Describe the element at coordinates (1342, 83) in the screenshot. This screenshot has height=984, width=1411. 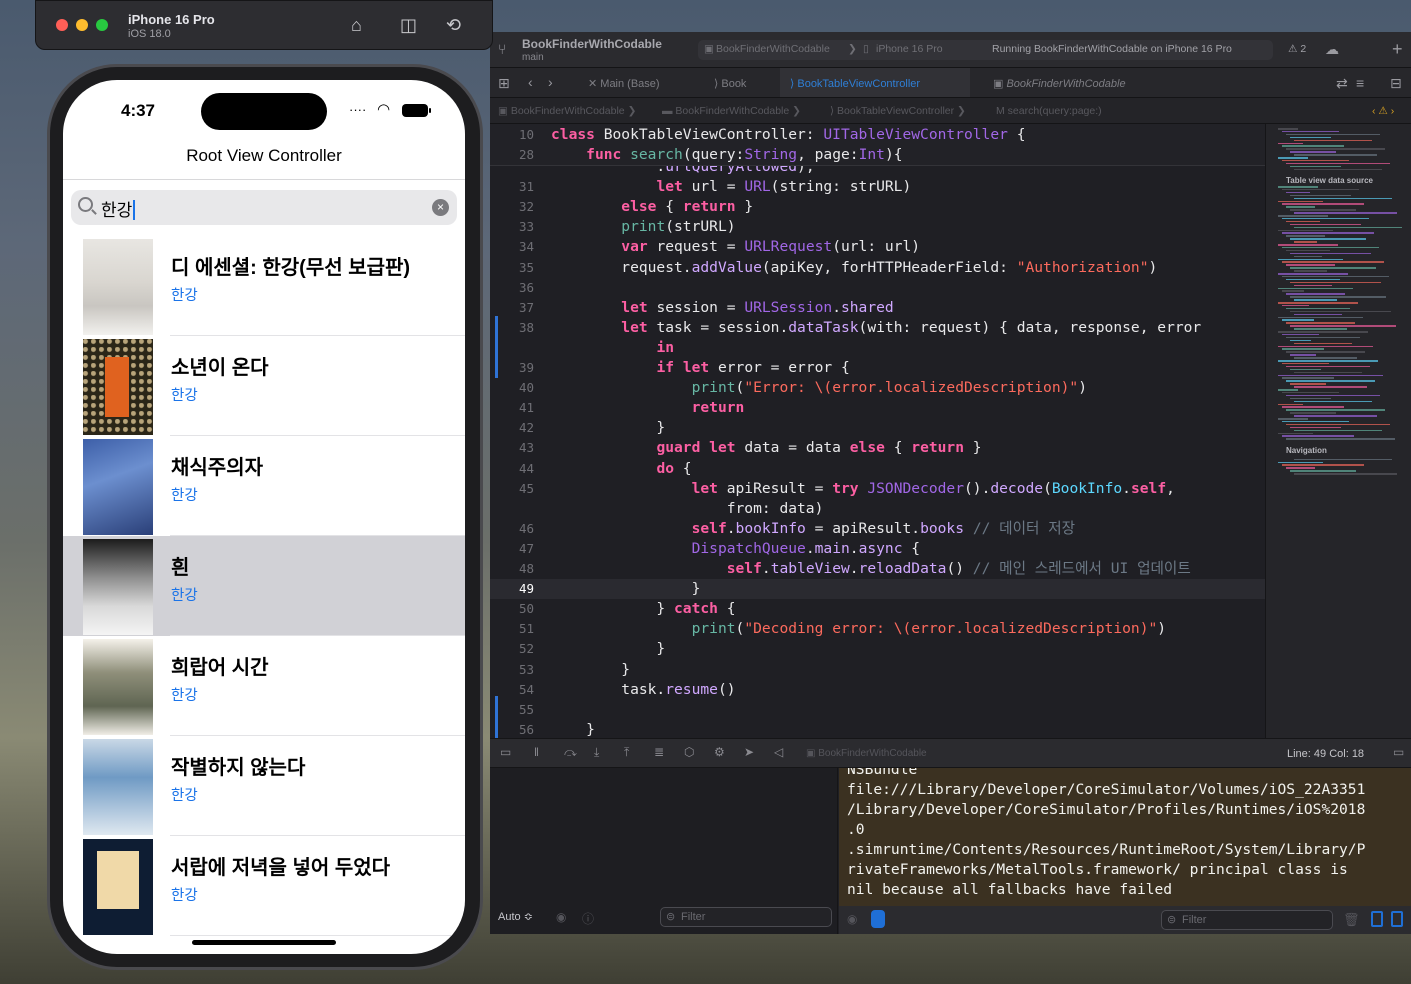
I see `refresh-icon: ⇄` at that location.